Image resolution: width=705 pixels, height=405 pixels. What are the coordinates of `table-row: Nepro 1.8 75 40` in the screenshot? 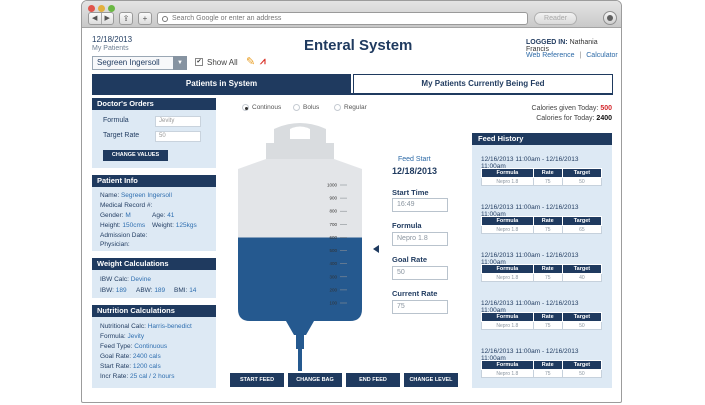 It's located at (542, 277).